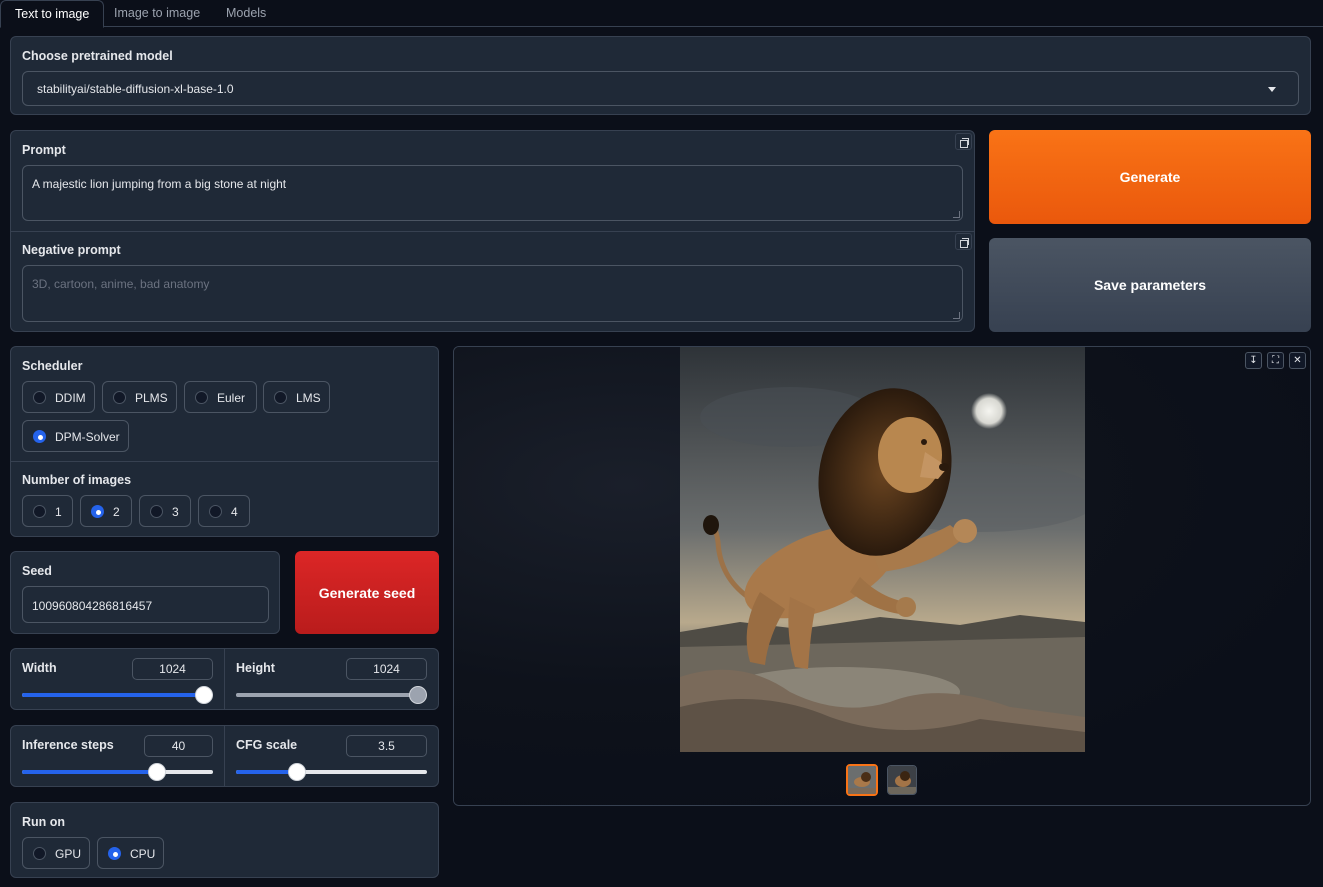  I want to click on width-slider, so click(117, 695).